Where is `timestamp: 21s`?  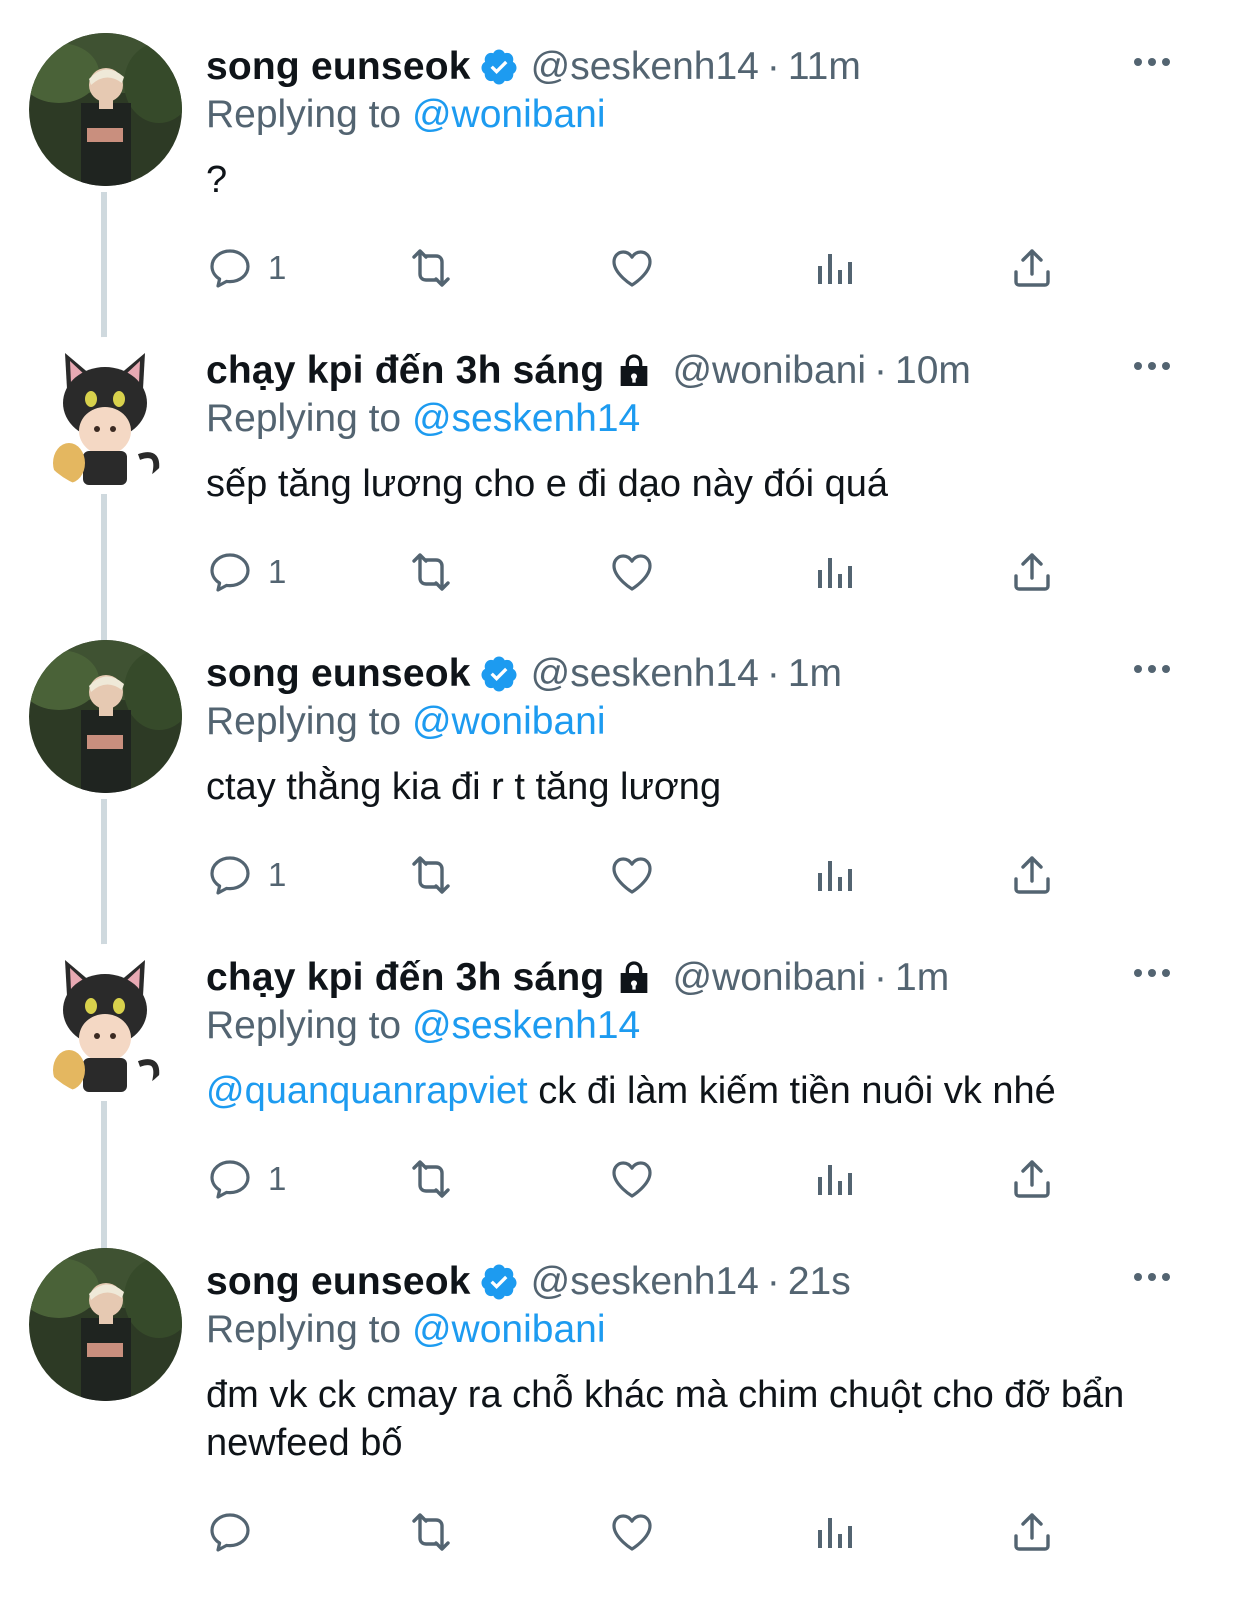 timestamp: 21s is located at coordinates (819, 1282).